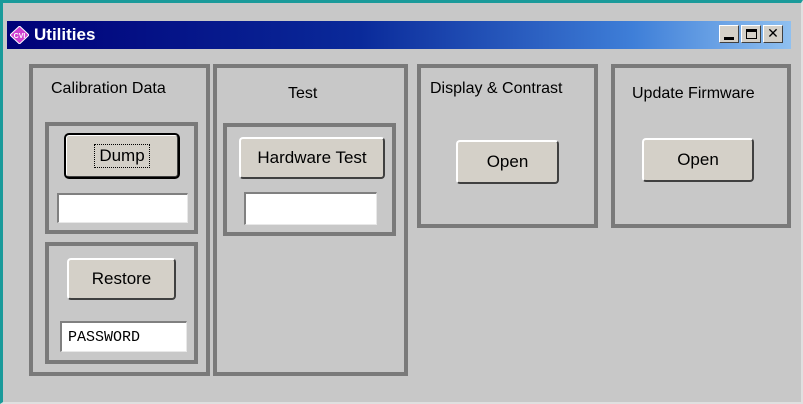  What do you see at coordinates (122, 208) in the screenshot?
I see `dump-output-field` at bounding box center [122, 208].